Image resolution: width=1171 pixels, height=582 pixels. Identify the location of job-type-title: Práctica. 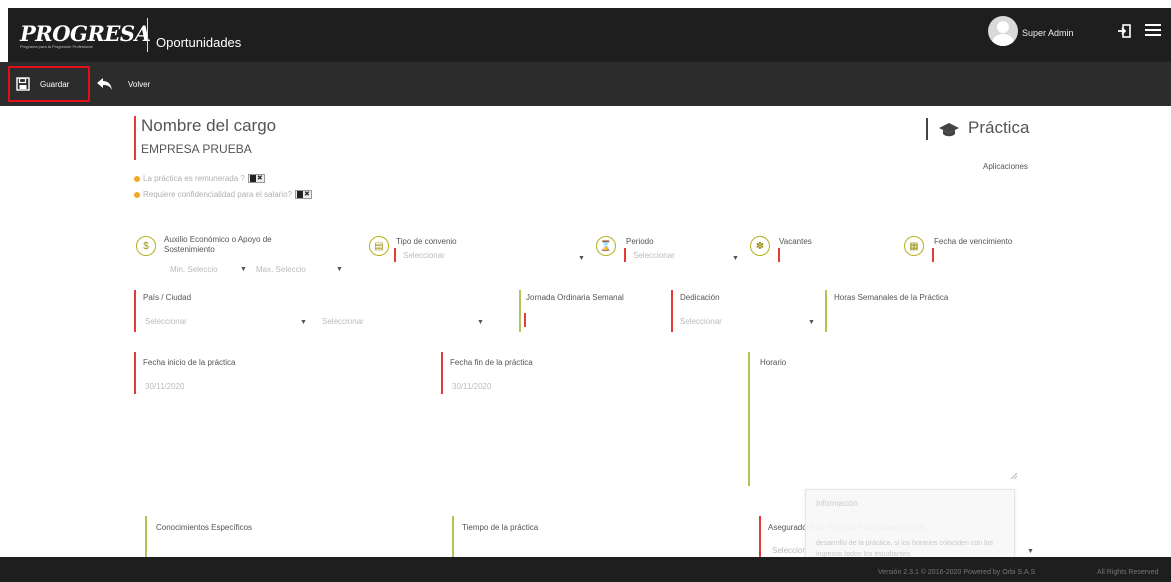
(999, 127).